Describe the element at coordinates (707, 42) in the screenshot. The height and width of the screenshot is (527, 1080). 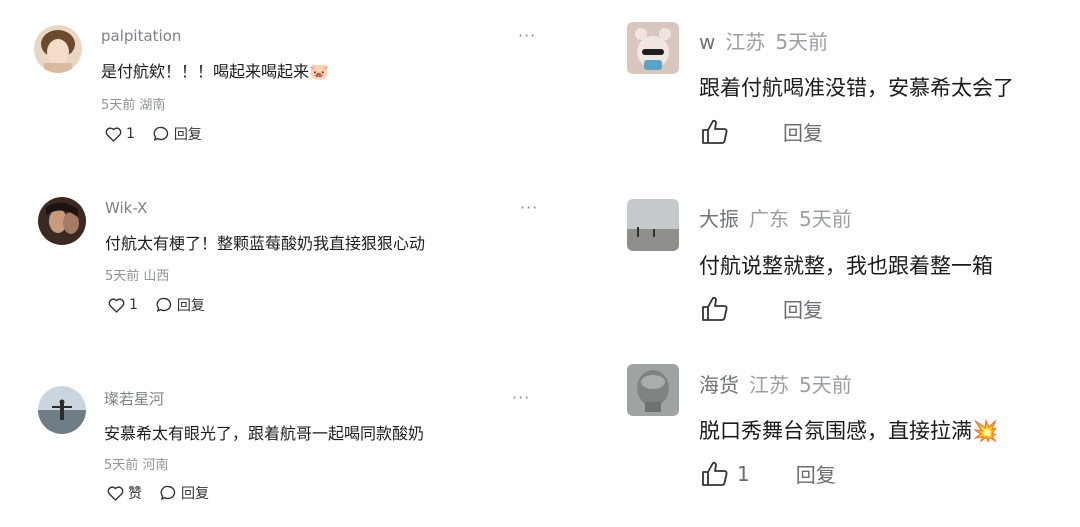
I see `username: w` at that location.